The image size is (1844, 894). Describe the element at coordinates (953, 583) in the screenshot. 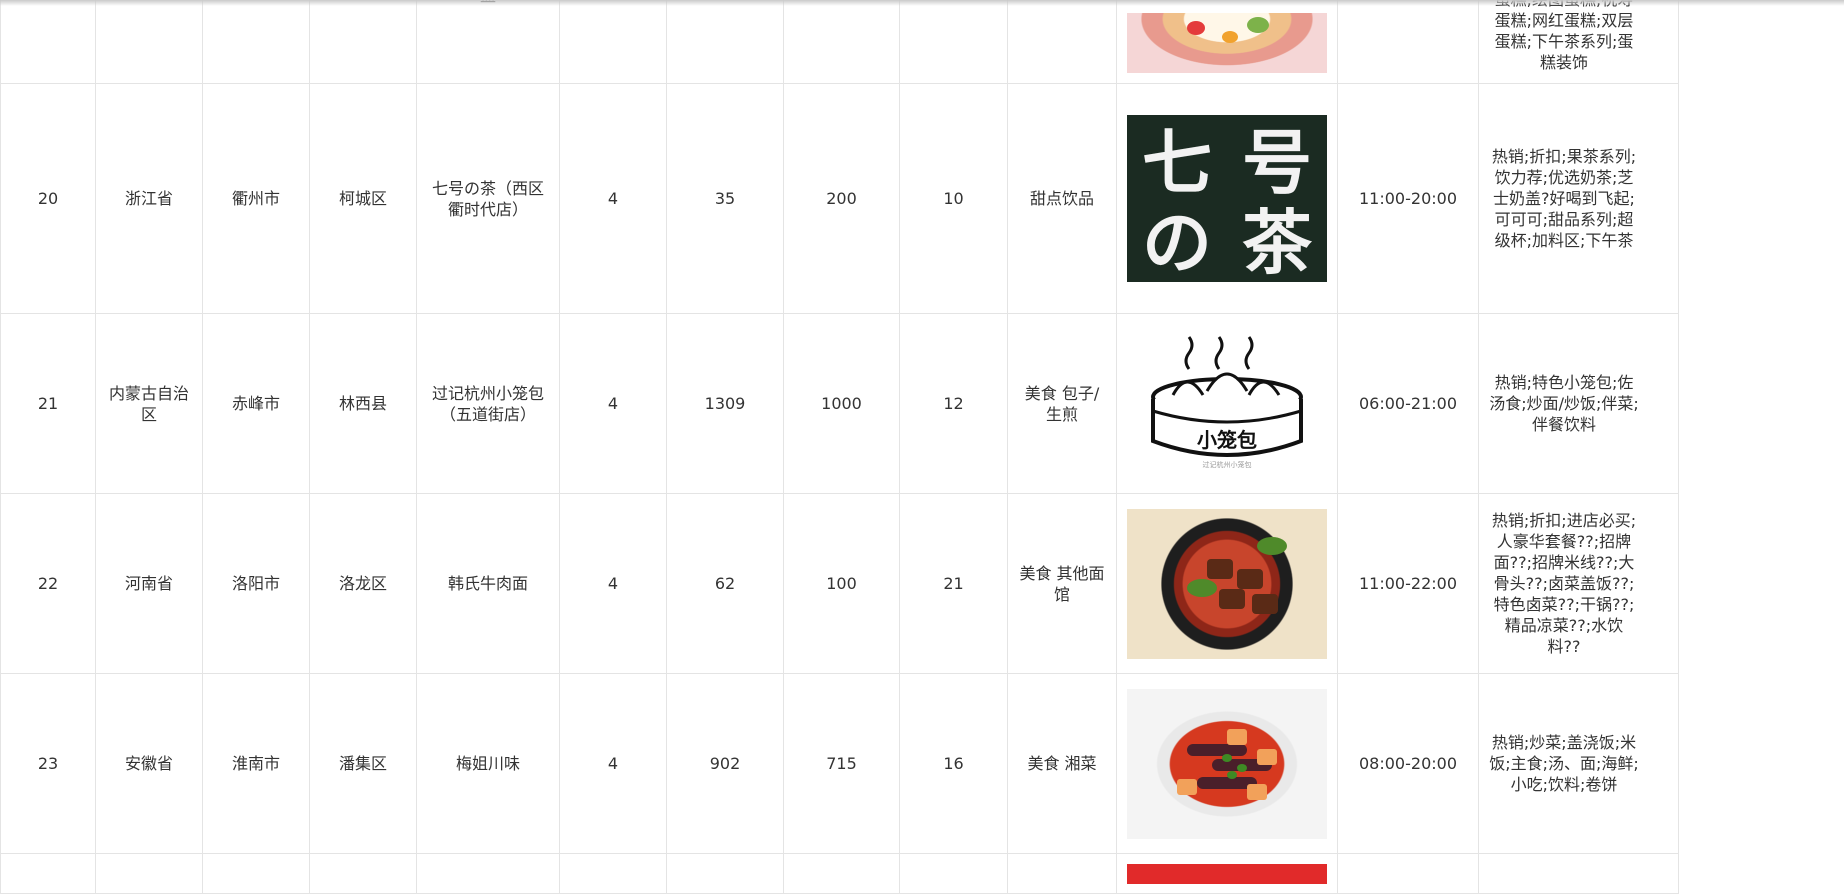

I see `delivery-fee-cell: 21` at that location.